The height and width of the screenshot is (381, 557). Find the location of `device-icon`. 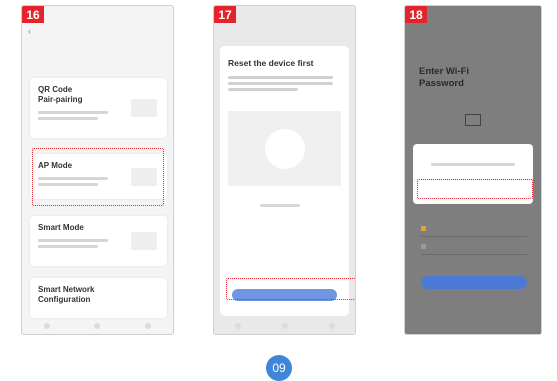

device-icon is located at coordinates (284, 148).